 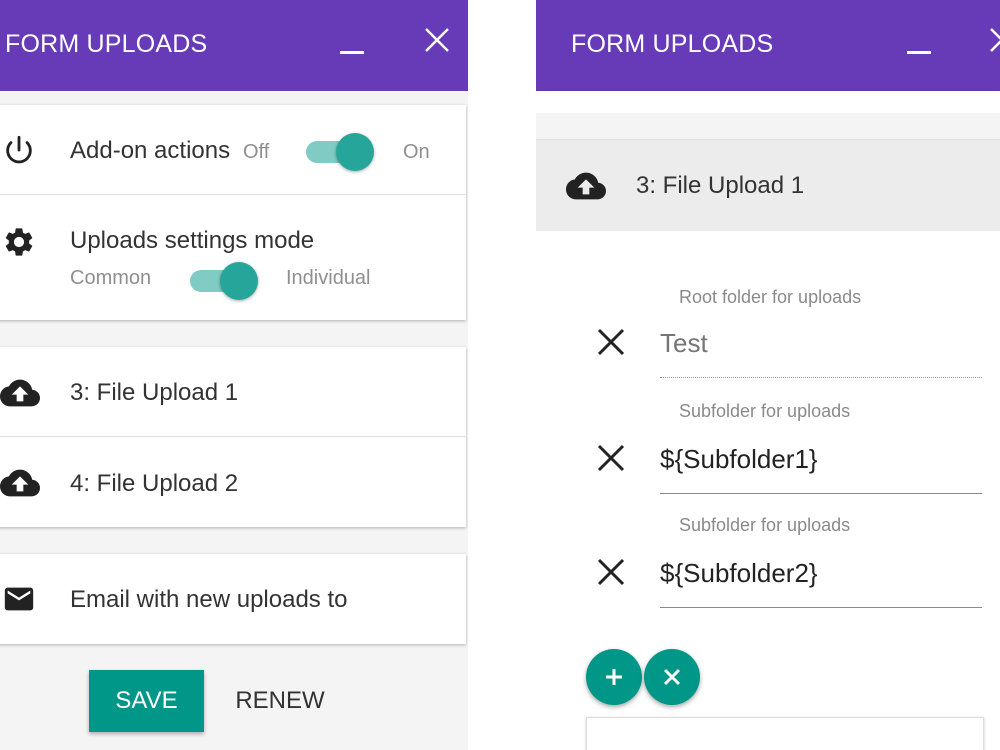 I want to click on addon-actions-row: Add-on actions Off On, so click(x=233, y=149).